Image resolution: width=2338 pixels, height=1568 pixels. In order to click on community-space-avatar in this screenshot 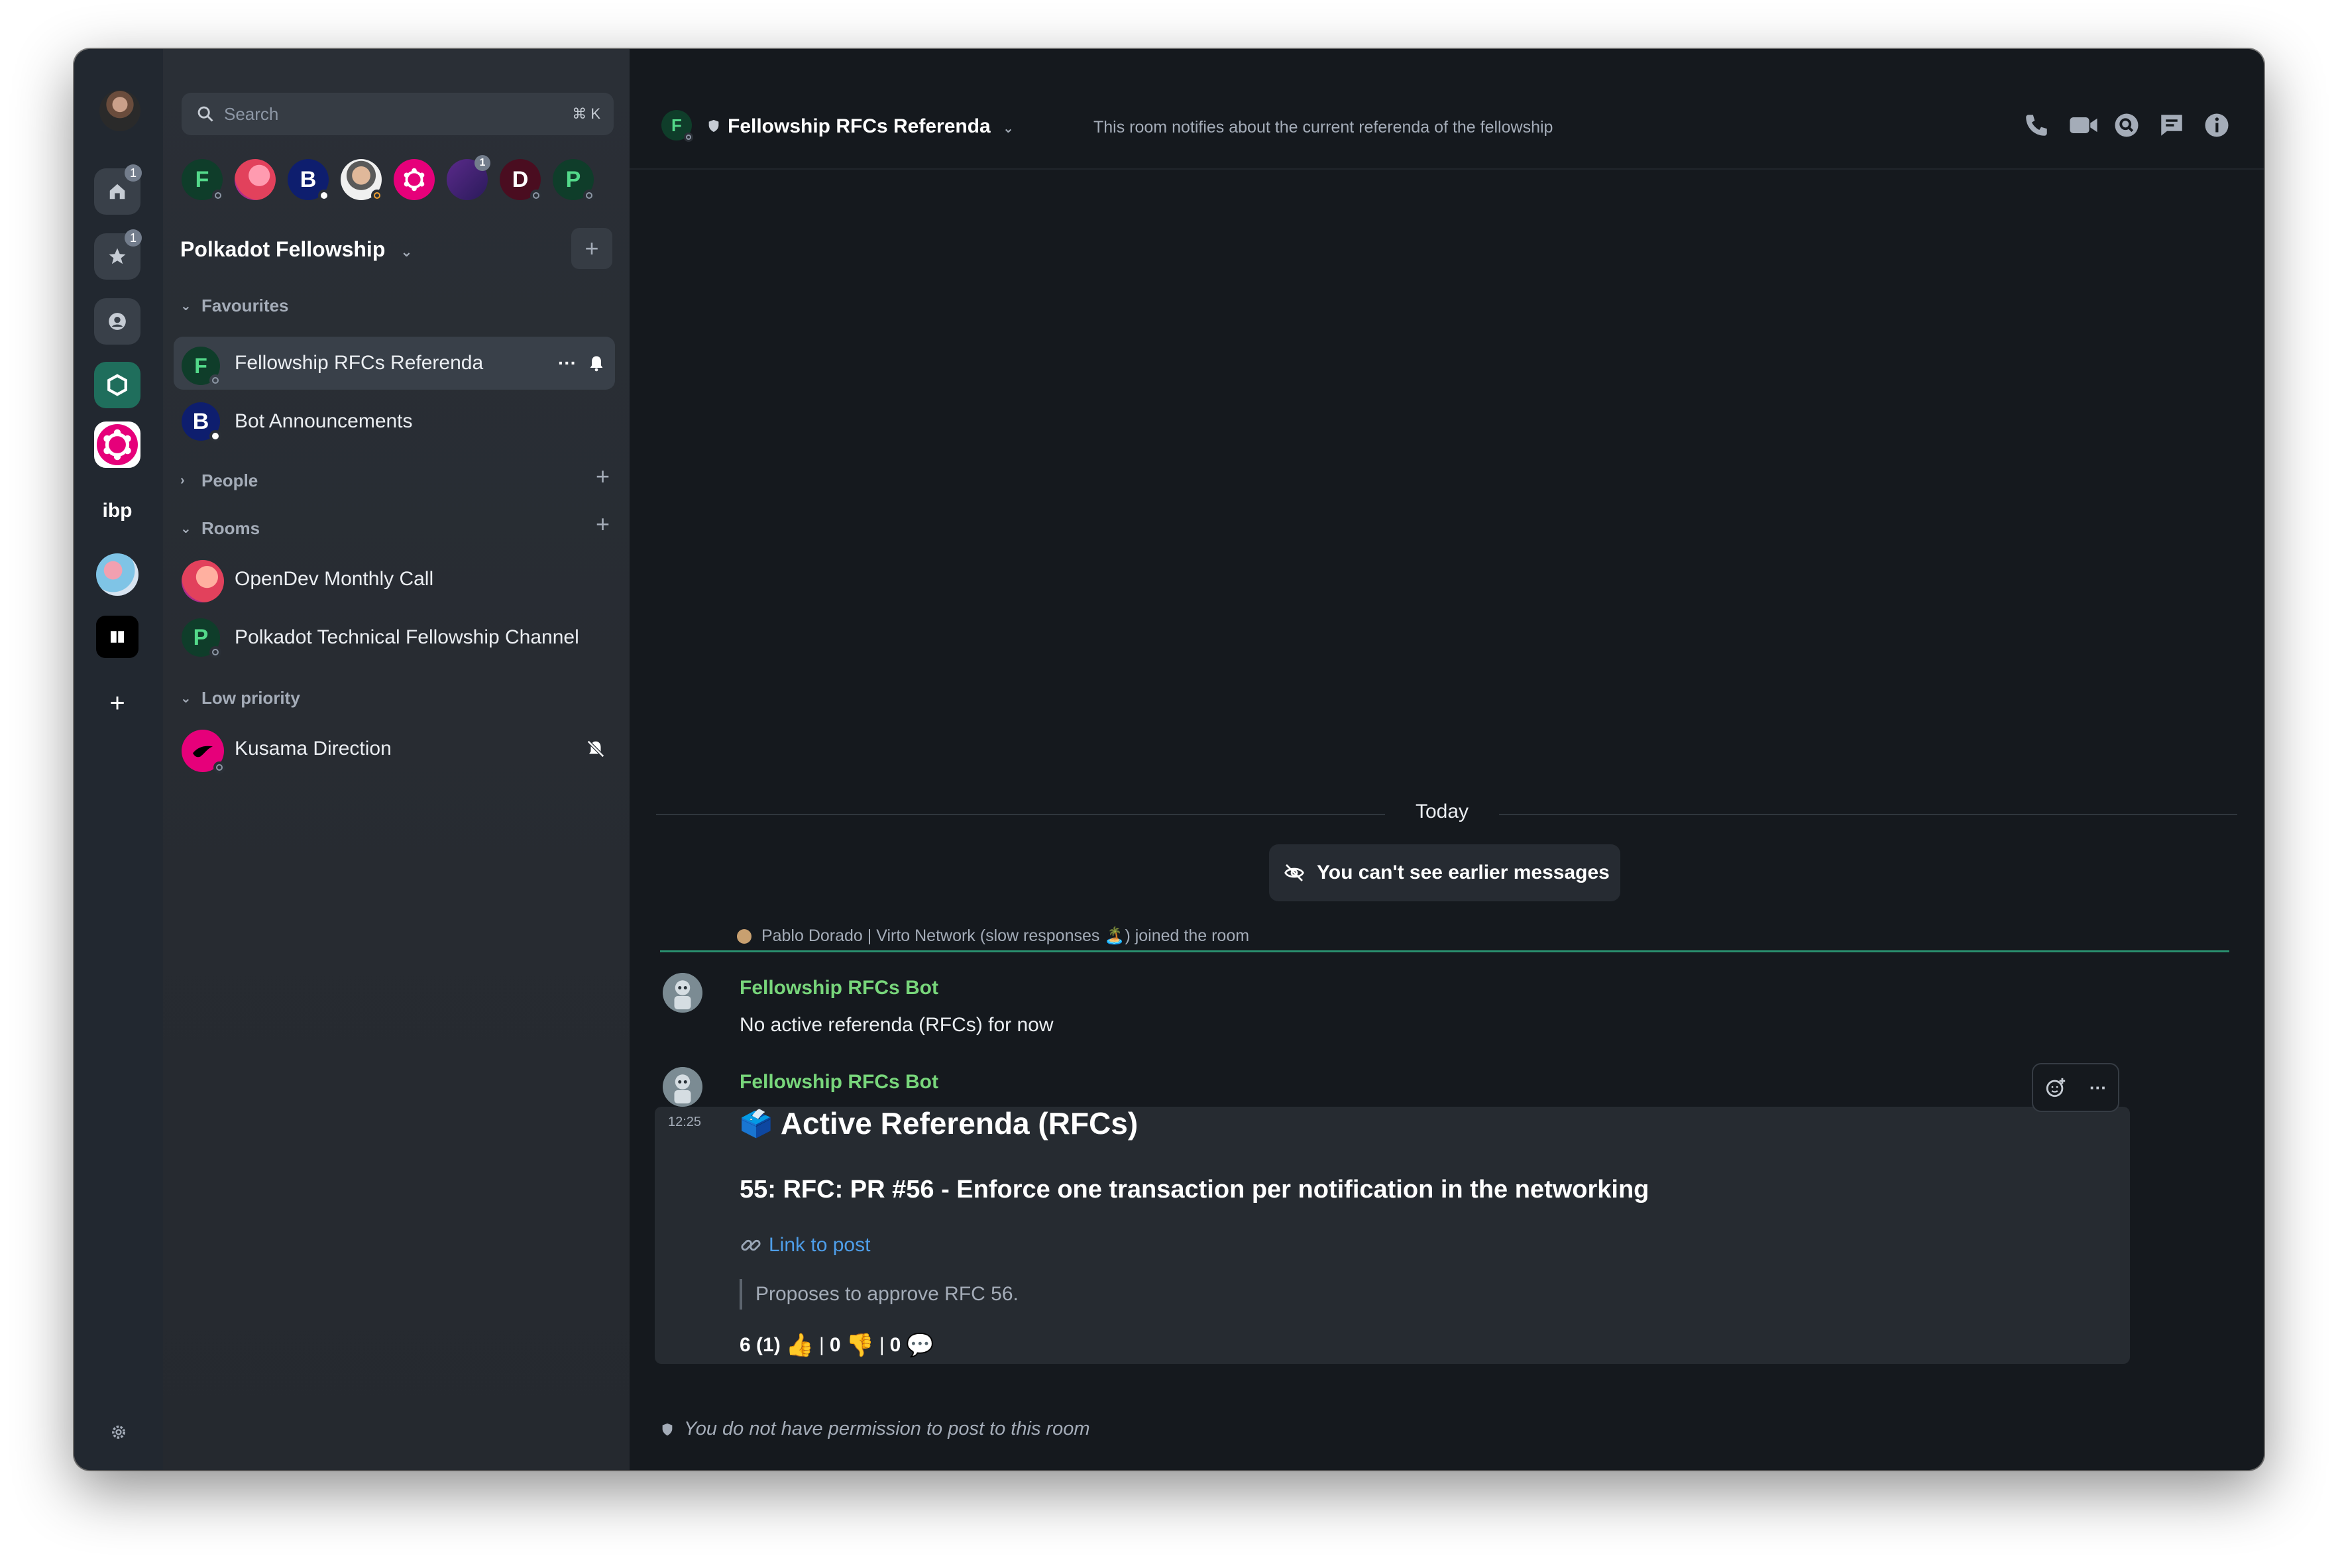, I will do `click(117, 574)`.